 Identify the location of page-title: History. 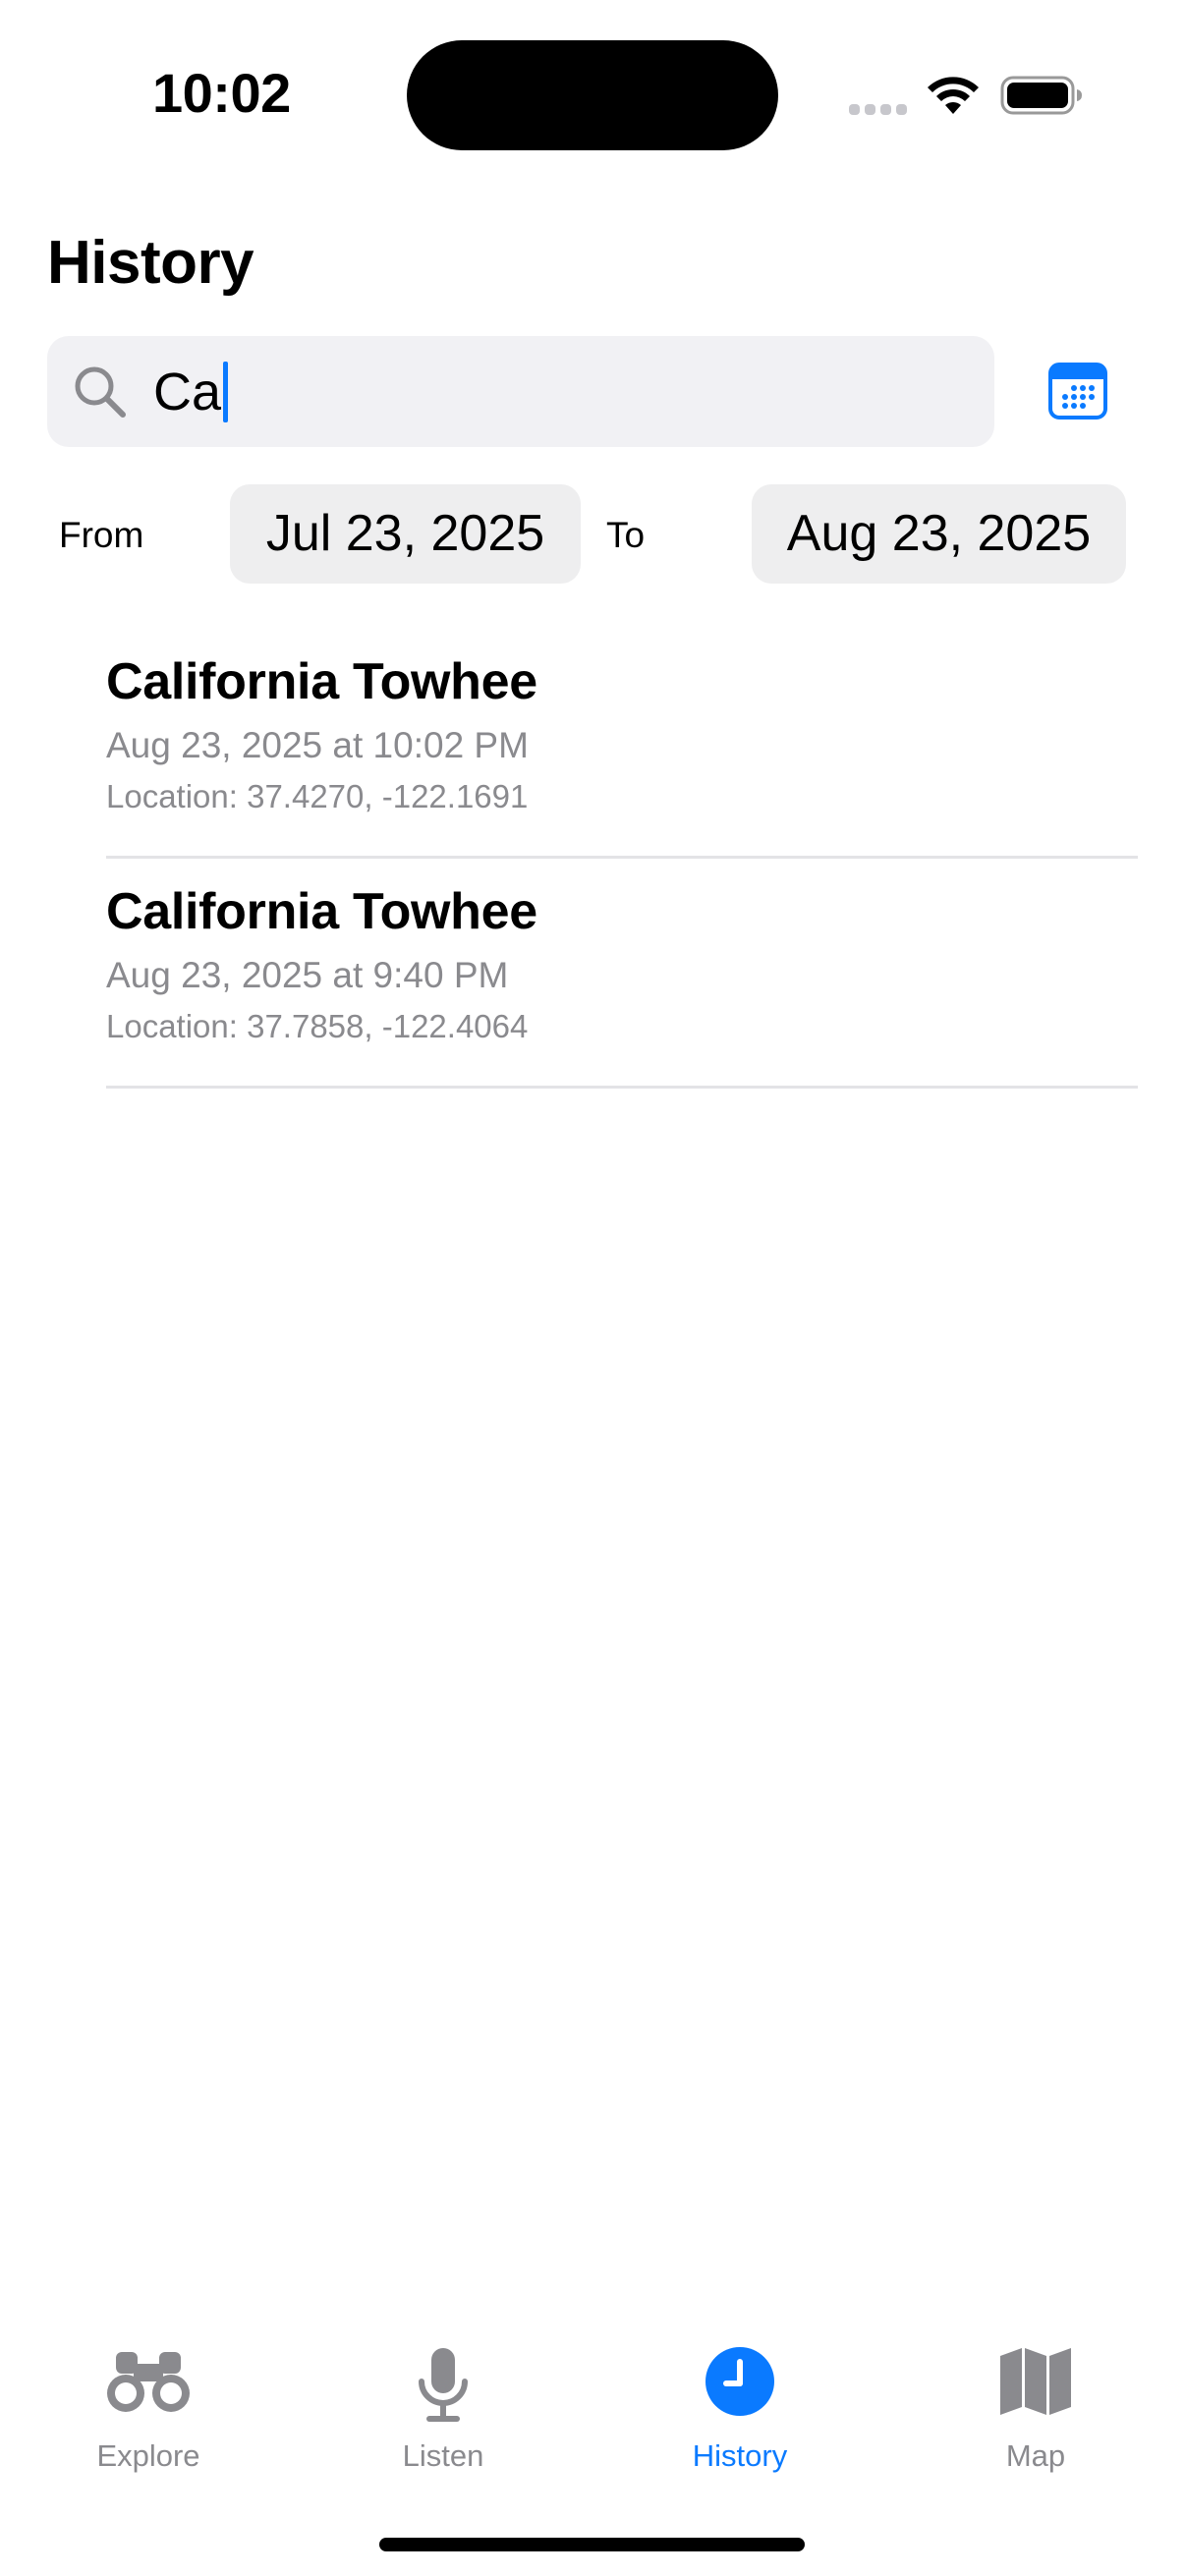
(151, 263).